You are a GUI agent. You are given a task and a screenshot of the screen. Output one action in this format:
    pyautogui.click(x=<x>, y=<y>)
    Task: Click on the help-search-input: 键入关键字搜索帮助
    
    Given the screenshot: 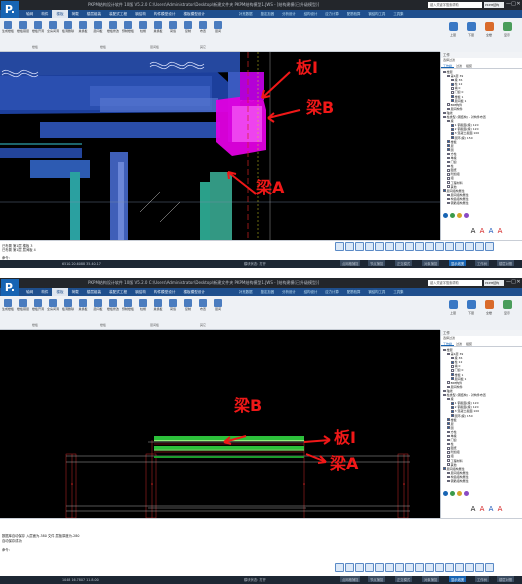 What is the action you would take?
    pyautogui.click(x=455, y=5)
    